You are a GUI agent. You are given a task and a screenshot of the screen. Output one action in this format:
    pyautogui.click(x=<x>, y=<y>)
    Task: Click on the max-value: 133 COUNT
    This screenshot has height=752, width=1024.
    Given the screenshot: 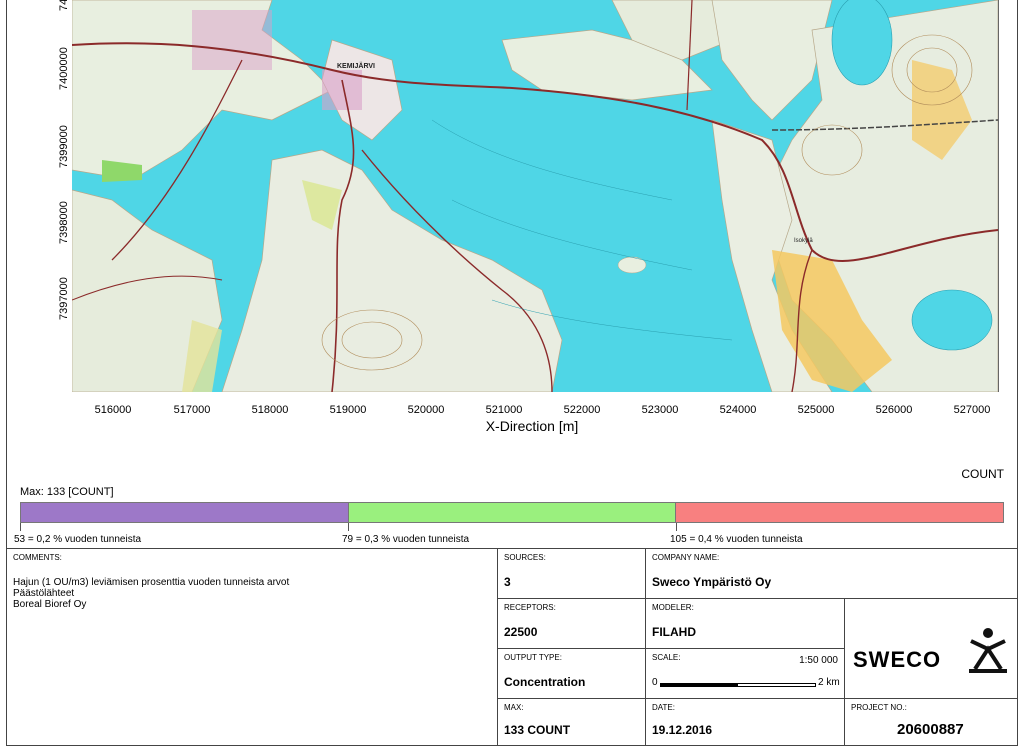 What is the action you would take?
    pyautogui.click(x=537, y=730)
    